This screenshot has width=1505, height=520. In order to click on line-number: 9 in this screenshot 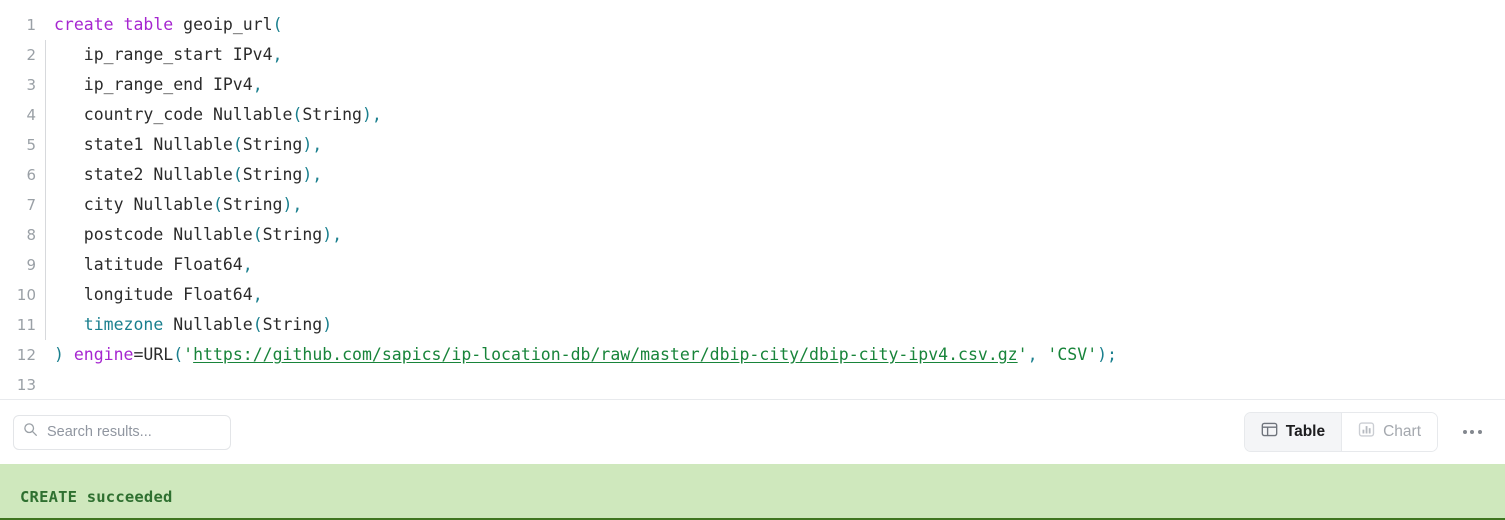, I will do `click(31, 265)`.